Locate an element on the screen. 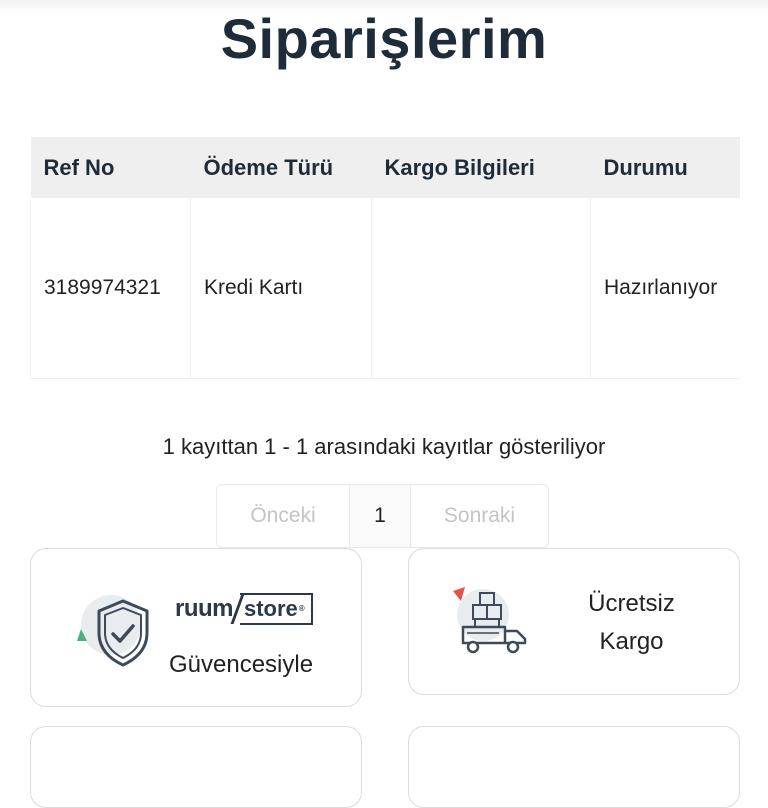 This screenshot has width=768, height=808. cell-payment-type: Kredi Kartı is located at coordinates (281, 288).